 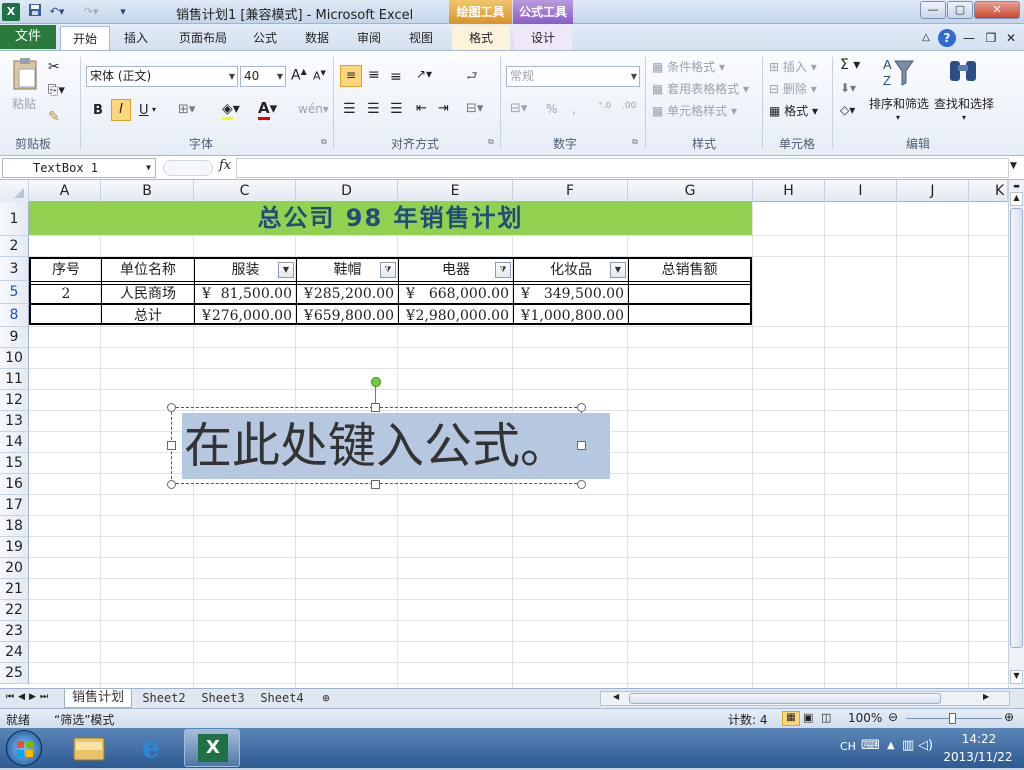 I want to click on tray-expand-icon: ▲, so click(x=891, y=745).